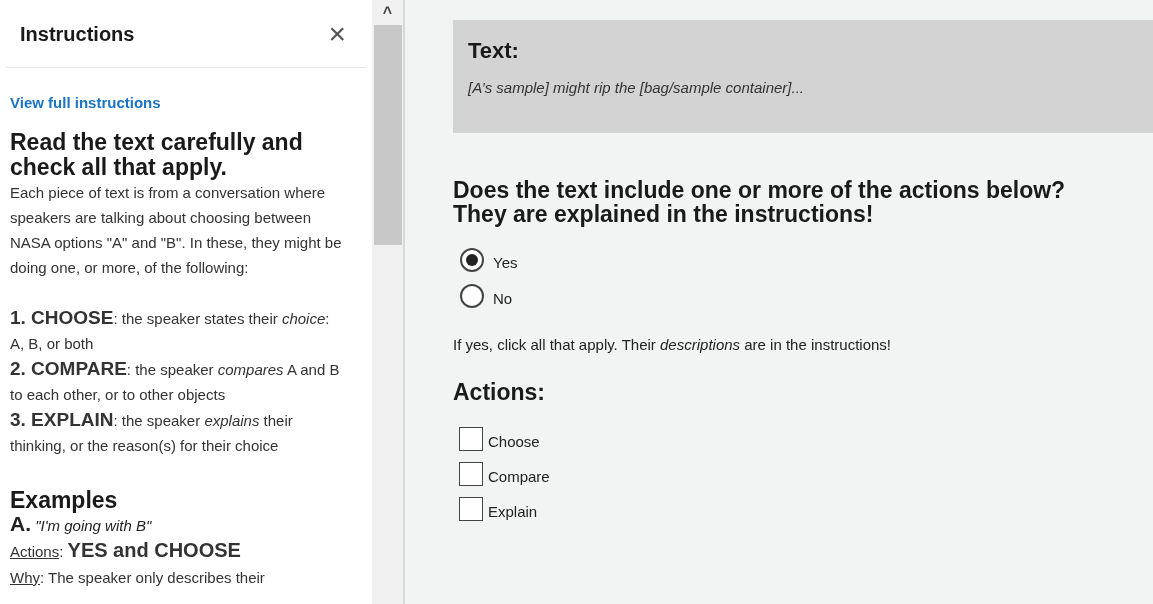 This screenshot has height=604, width=1153. Describe the element at coordinates (499, 392) in the screenshot. I see `actions-heading: Actions:` at that location.